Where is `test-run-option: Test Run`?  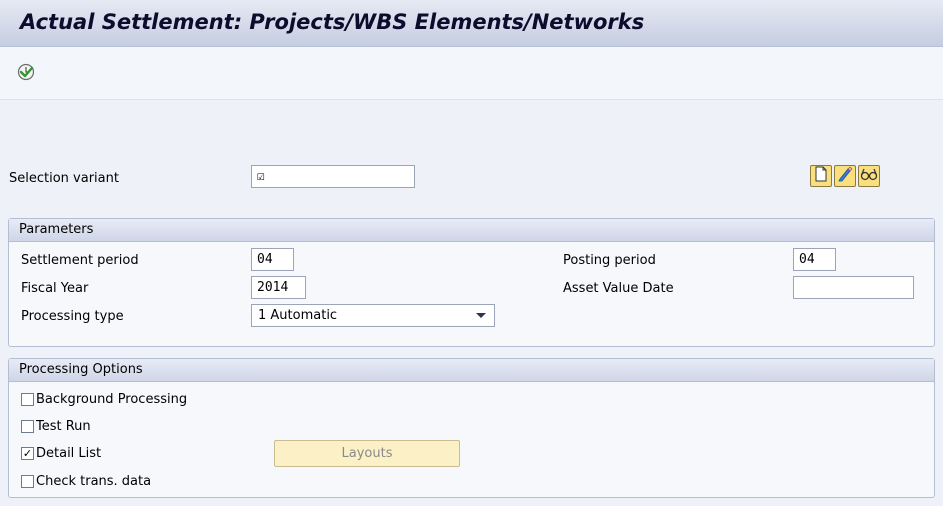 test-run-option: Test Run is located at coordinates (56, 426).